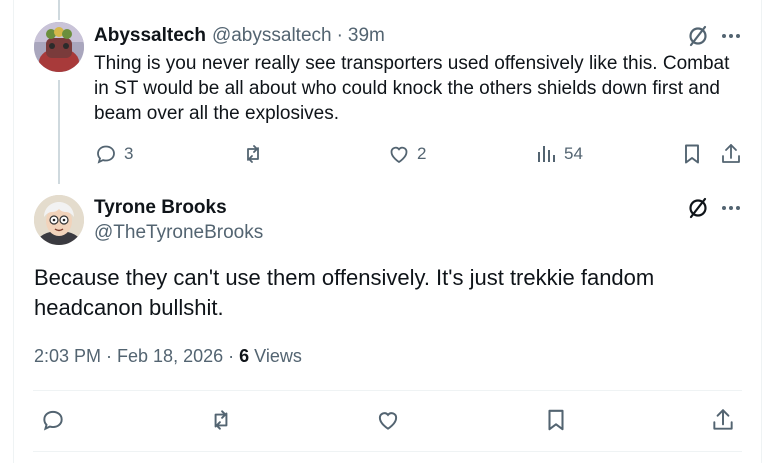  I want to click on like-count: 2, so click(422, 153).